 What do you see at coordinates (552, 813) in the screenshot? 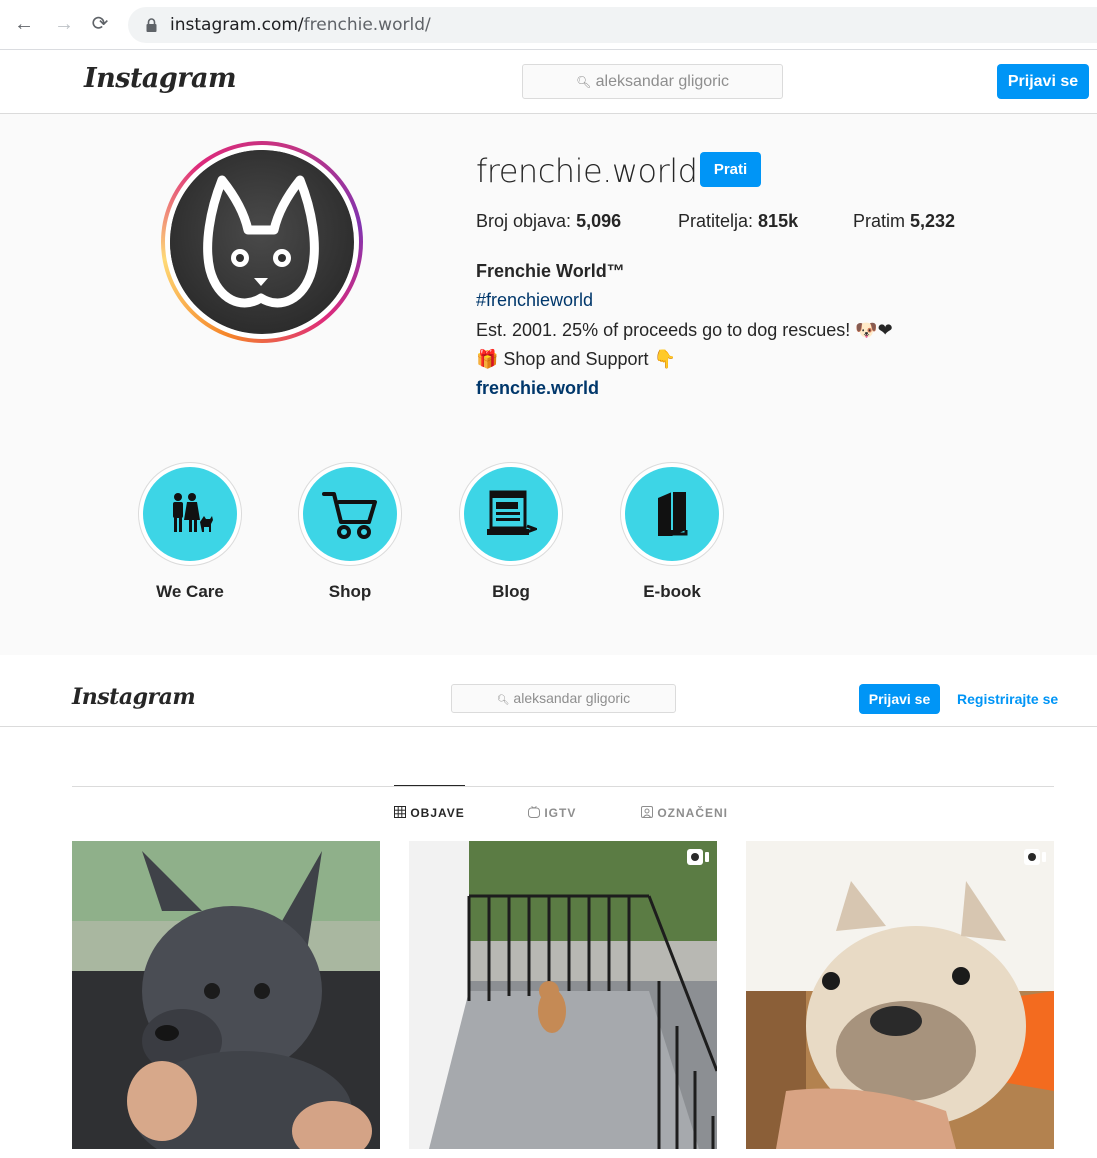
I see `tab-igtv: IGTV` at bounding box center [552, 813].